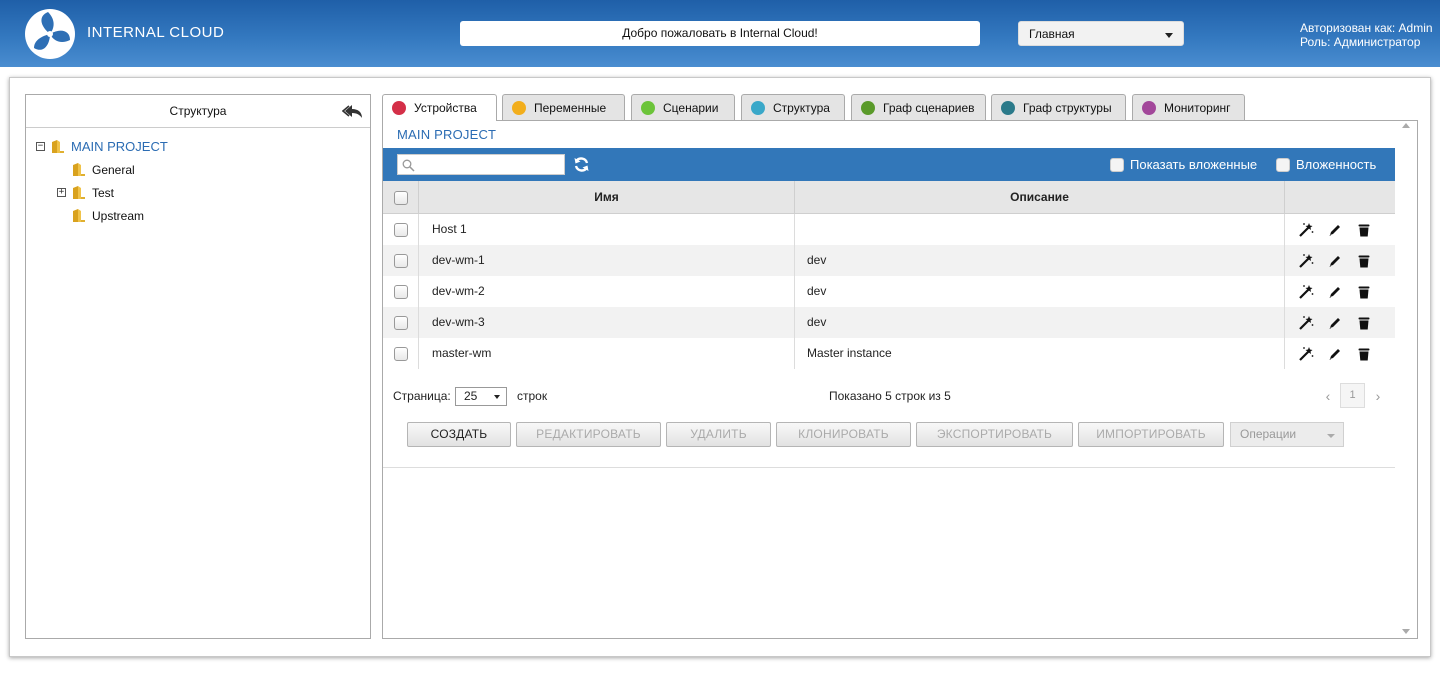 The width and height of the screenshot is (1440, 696). What do you see at coordinates (1101, 33) in the screenshot?
I see `main-nav-select: Главная` at bounding box center [1101, 33].